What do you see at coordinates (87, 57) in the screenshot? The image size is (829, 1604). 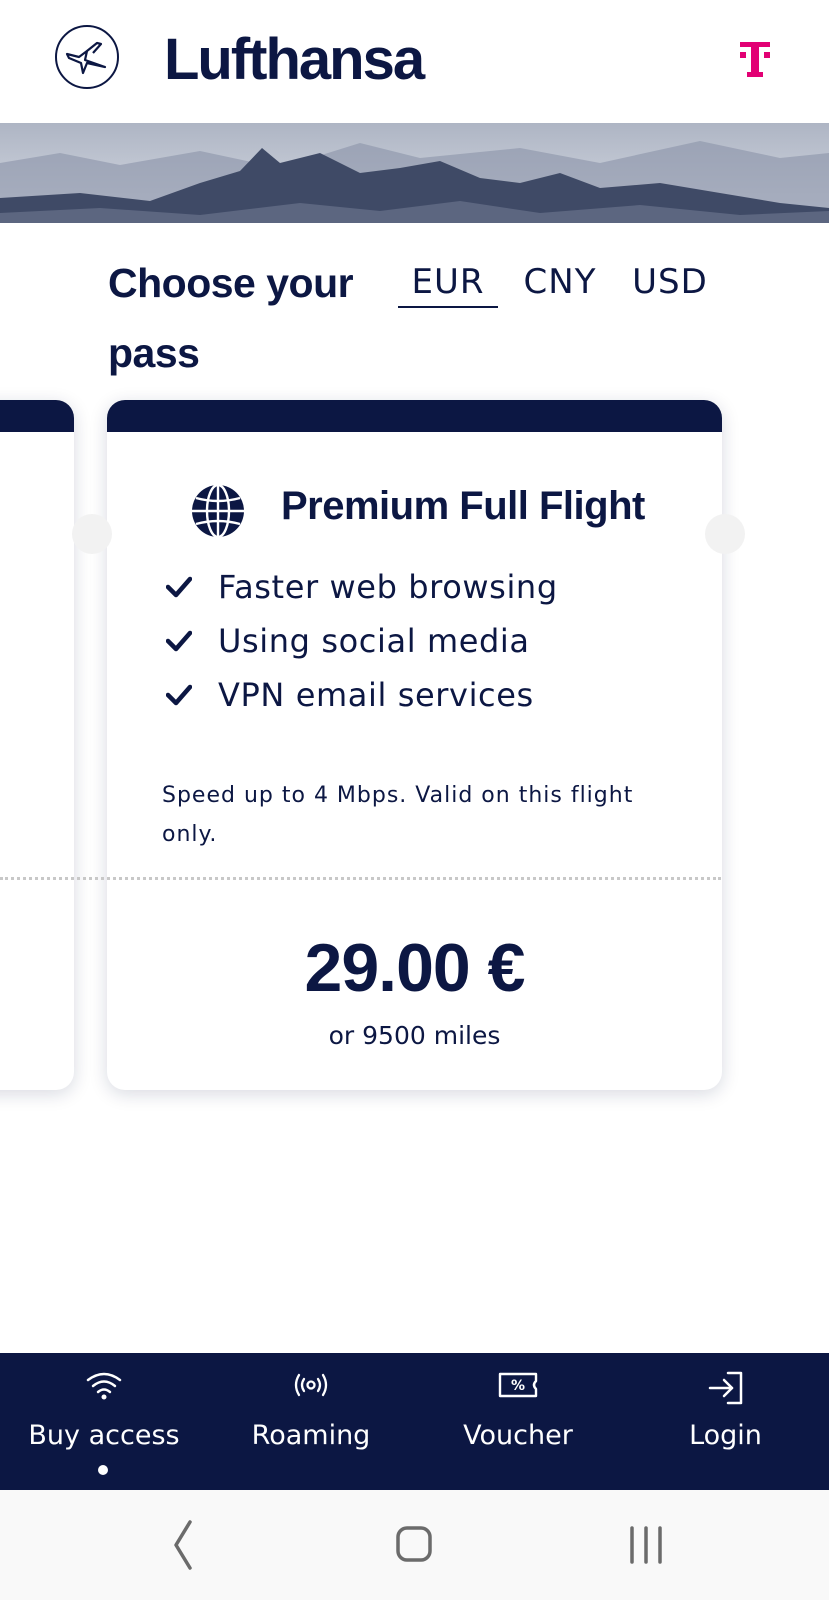 I see `crane-logo-icon` at bounding box center [87, 57].